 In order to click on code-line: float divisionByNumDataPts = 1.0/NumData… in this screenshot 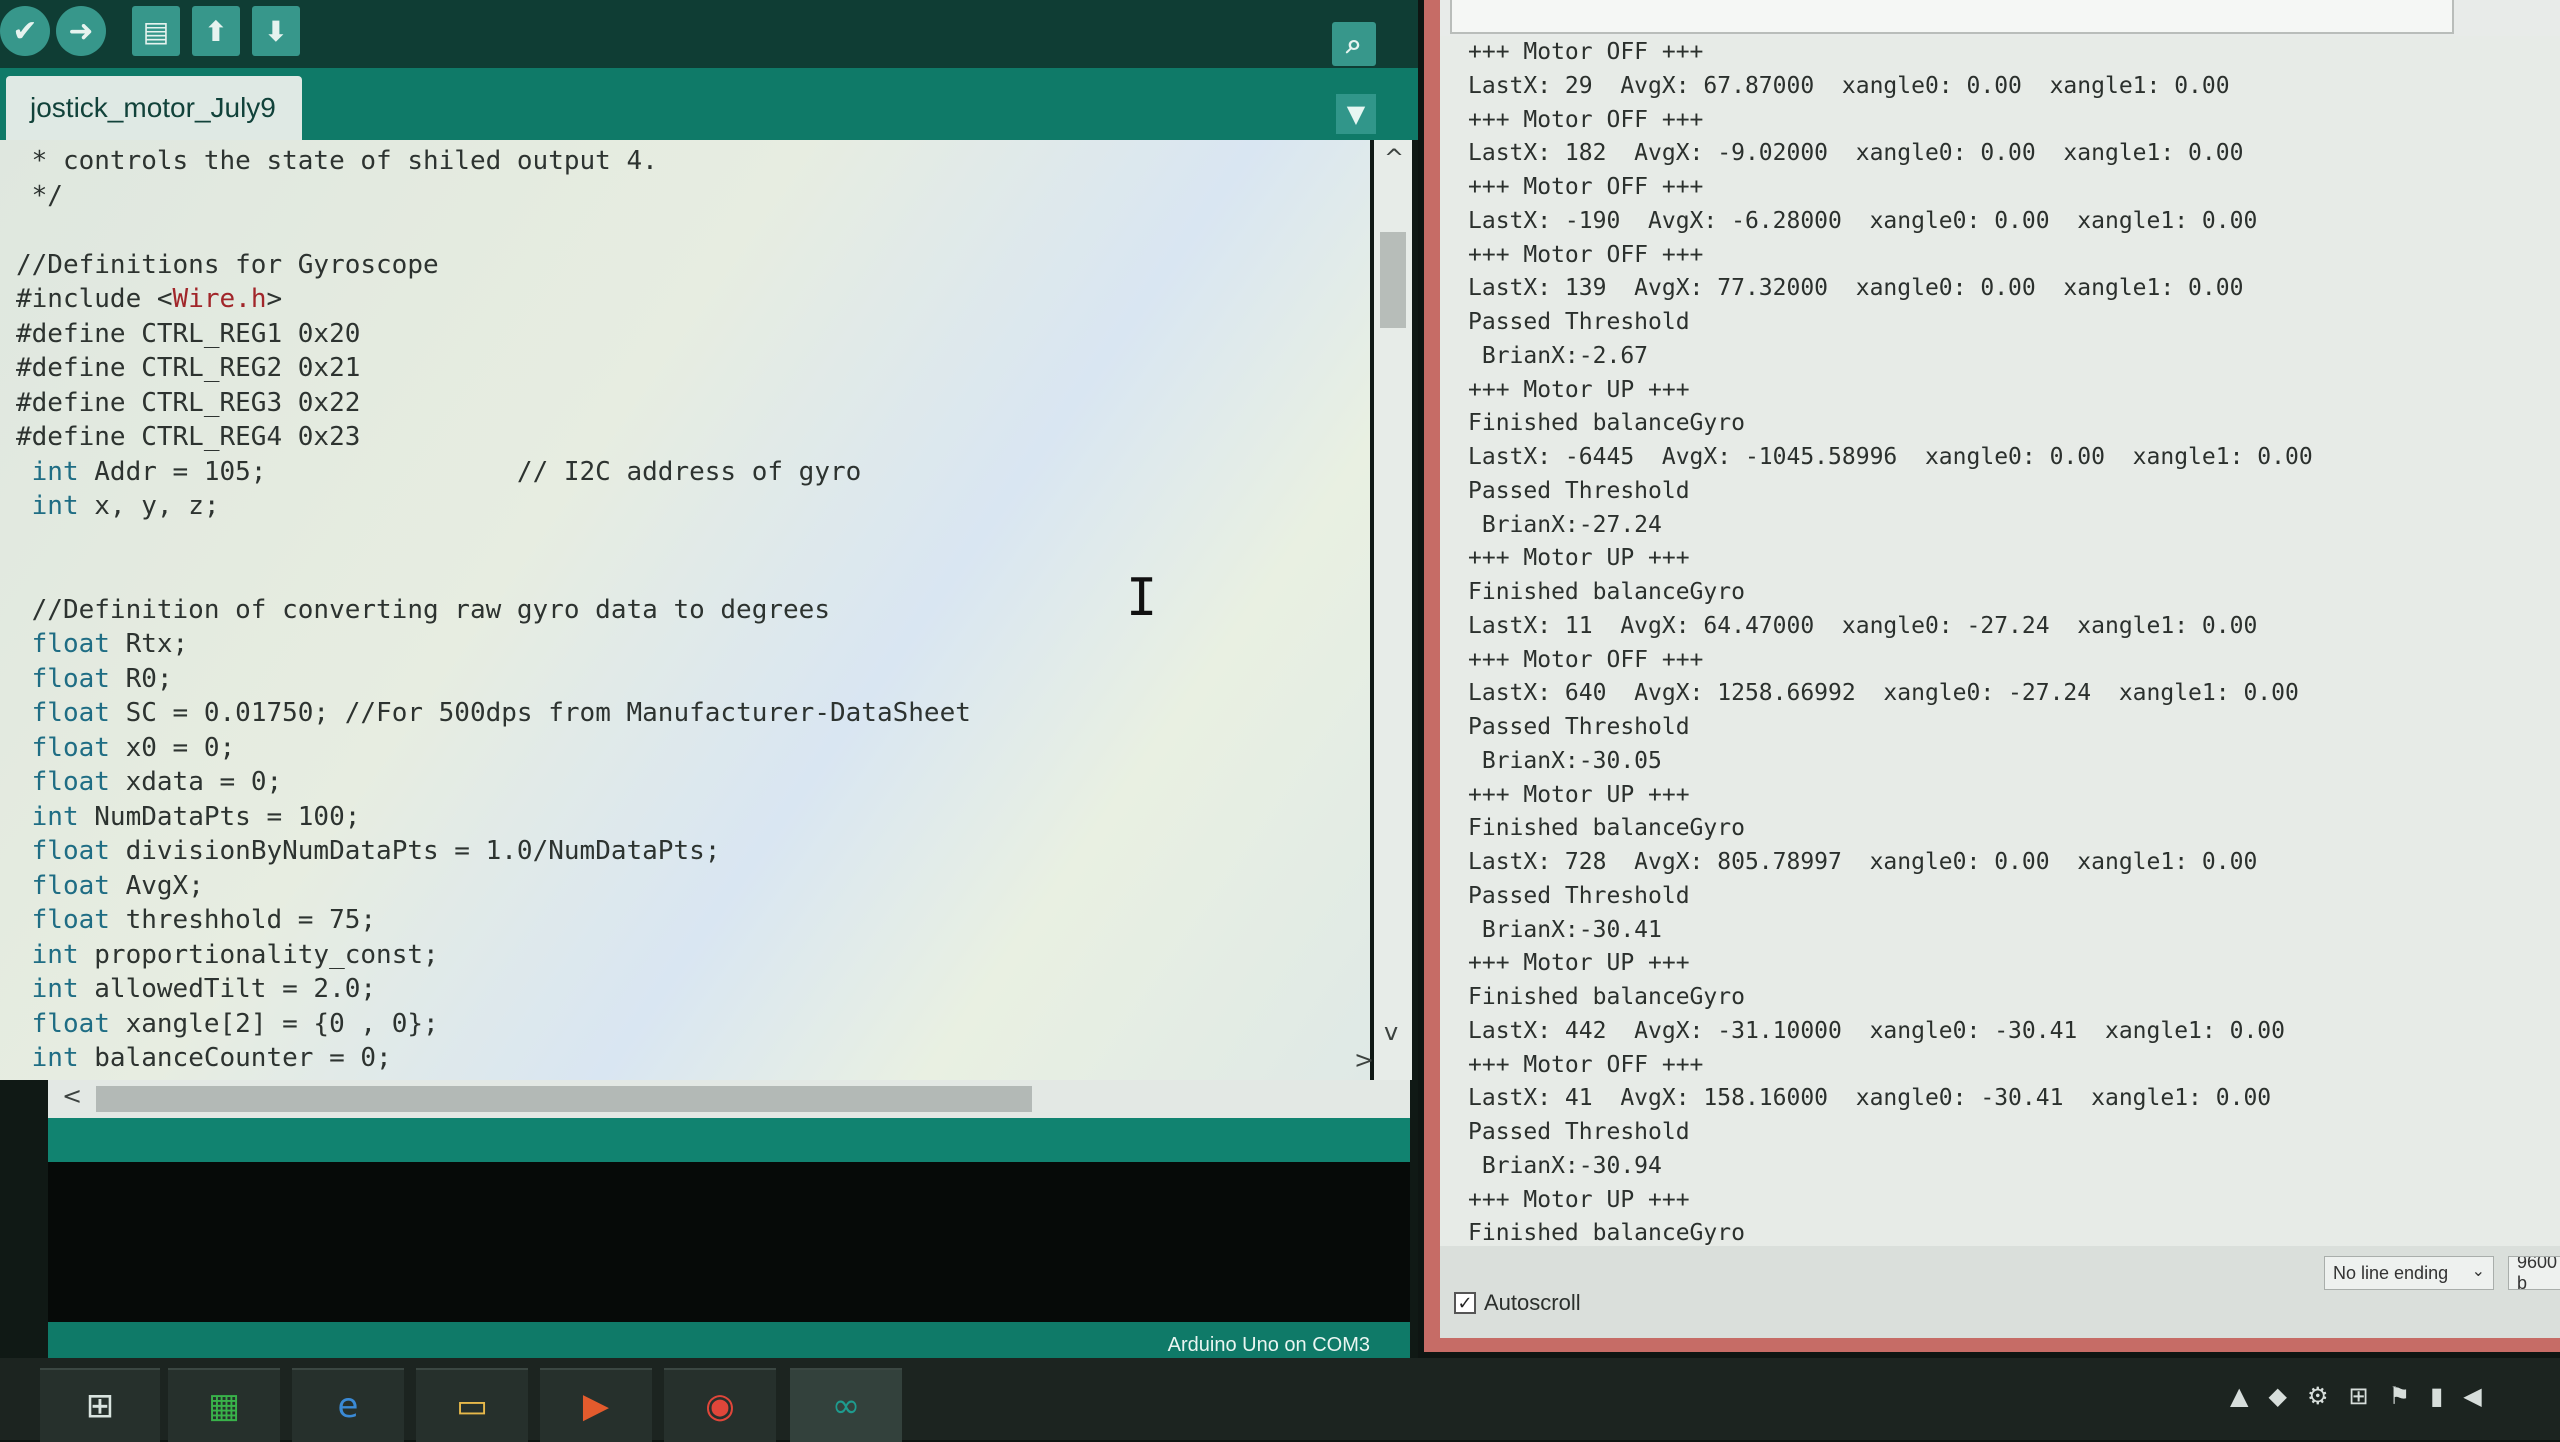, I will do `click(376, 851)`.